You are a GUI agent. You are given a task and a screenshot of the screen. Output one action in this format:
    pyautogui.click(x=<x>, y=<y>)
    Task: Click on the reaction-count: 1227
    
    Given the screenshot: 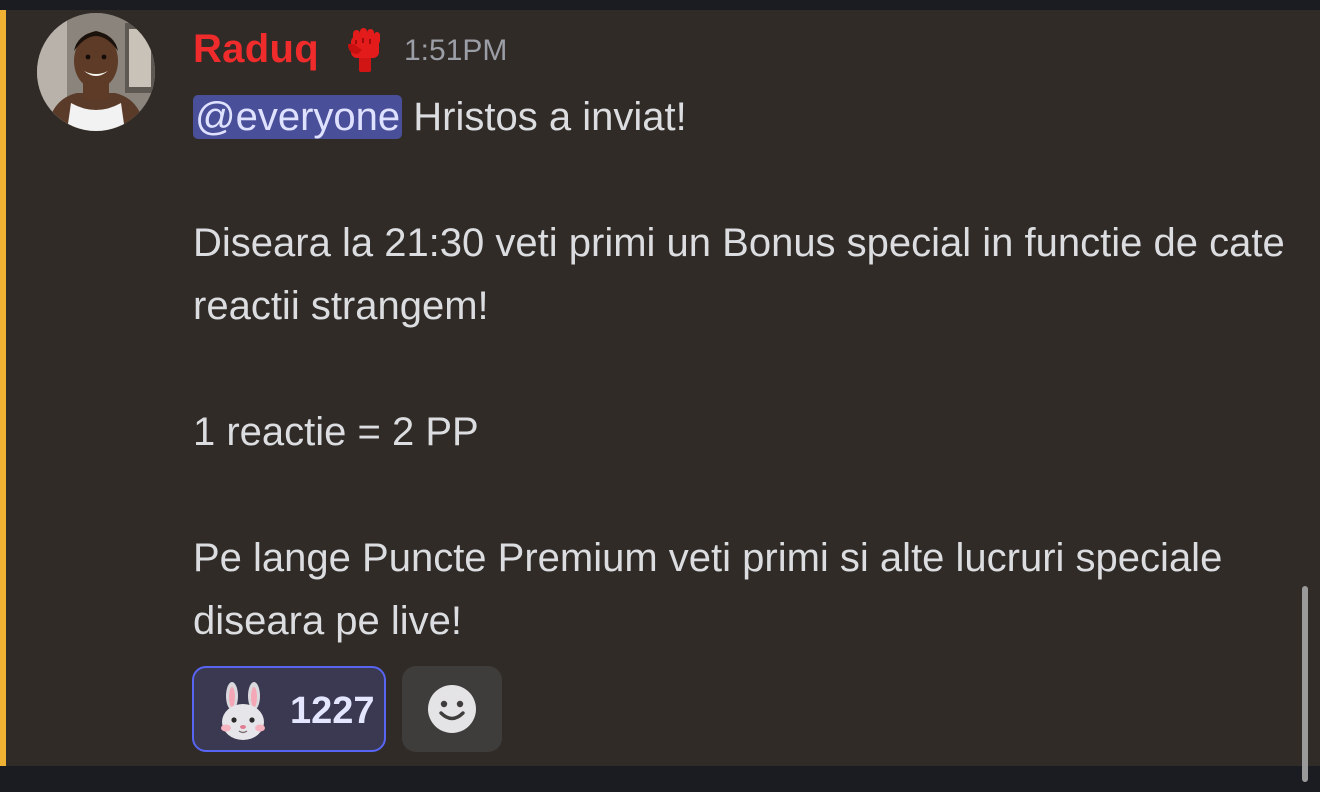 What is the action you would take?
    pyautogui.click(x=332, y=711)
    